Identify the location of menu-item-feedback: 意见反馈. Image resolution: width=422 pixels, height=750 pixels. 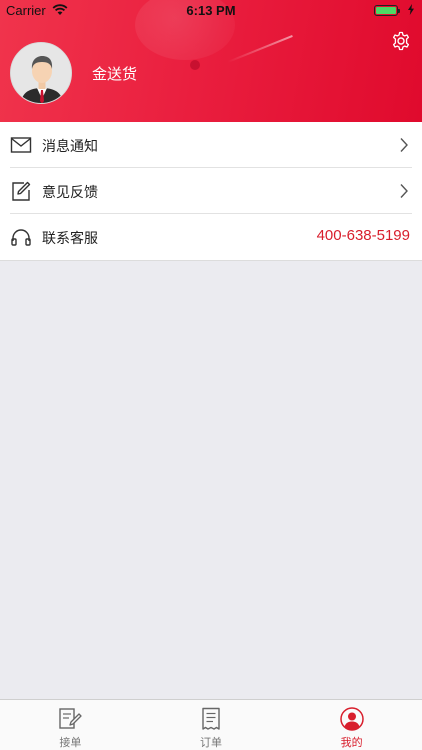
(211, 191).